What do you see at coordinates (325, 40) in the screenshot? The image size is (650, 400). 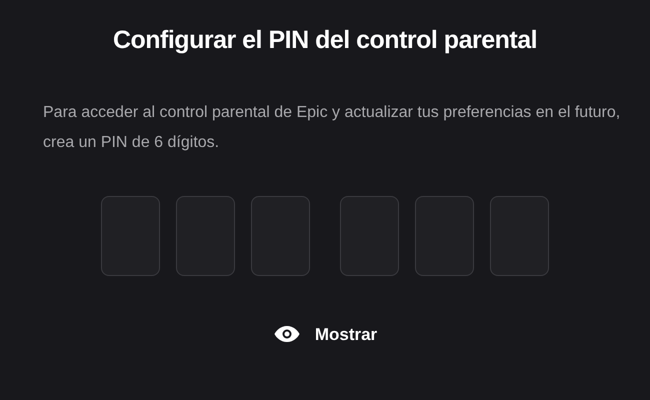 I see `dialog-title: Configurar el PIN del control parental` at bounding box center [325, 40].